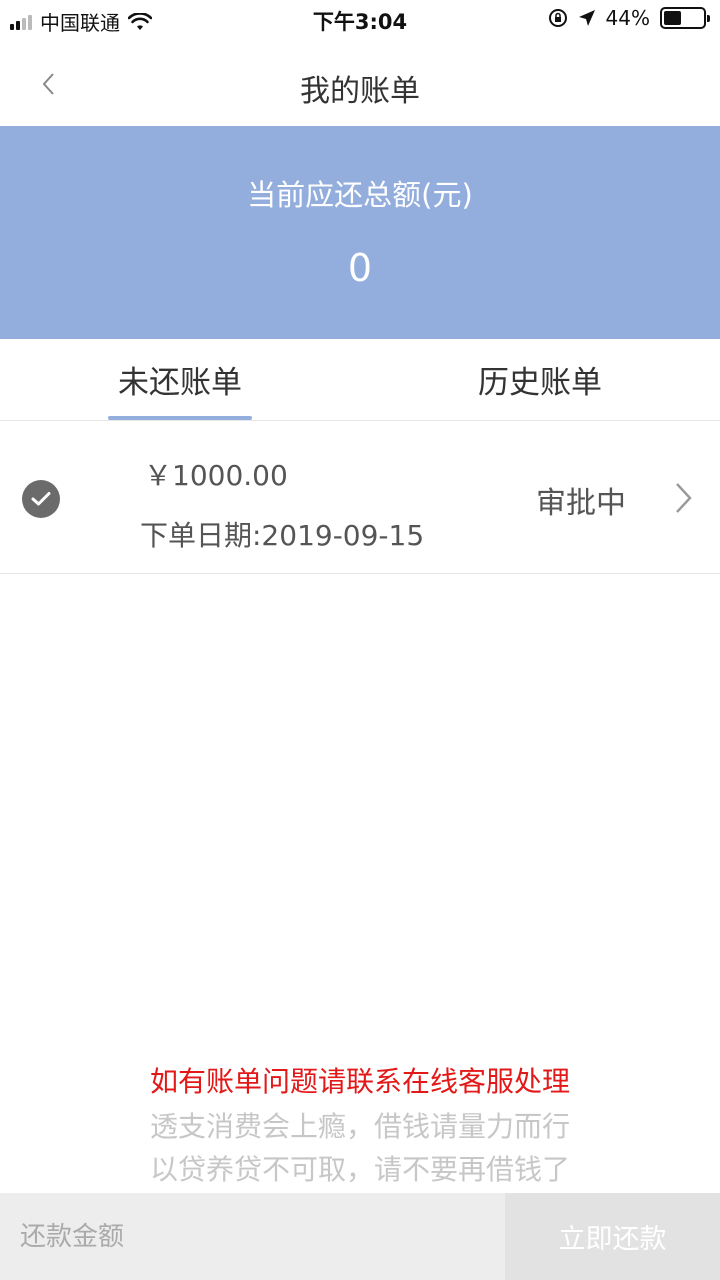 Image resolution: width=720 pixels, height=1280 pixels. Describe the element at coordinates (360, 498) in the screenshot. I see `bill-list-item: ￥1000.00 下单日期:2019-09-15 审批中` at that location.